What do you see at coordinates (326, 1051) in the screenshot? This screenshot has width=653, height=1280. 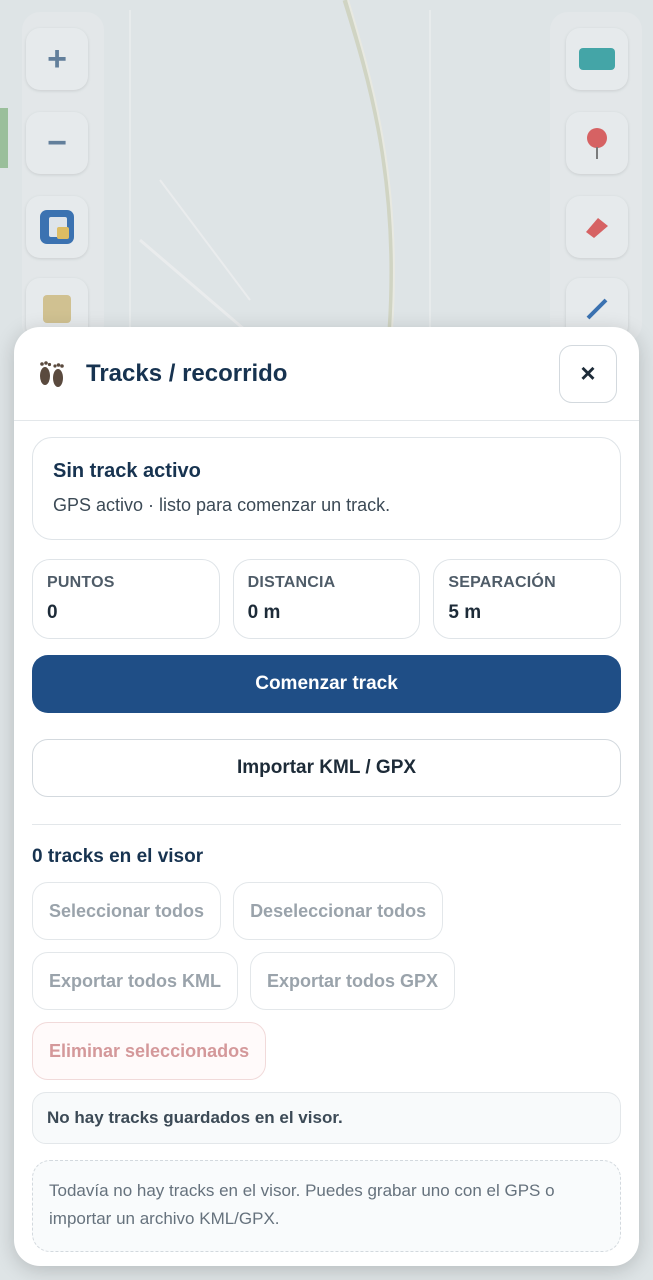 I see `delete-actions: Eliminar seleccionados` at bounding box center [326, 1051].